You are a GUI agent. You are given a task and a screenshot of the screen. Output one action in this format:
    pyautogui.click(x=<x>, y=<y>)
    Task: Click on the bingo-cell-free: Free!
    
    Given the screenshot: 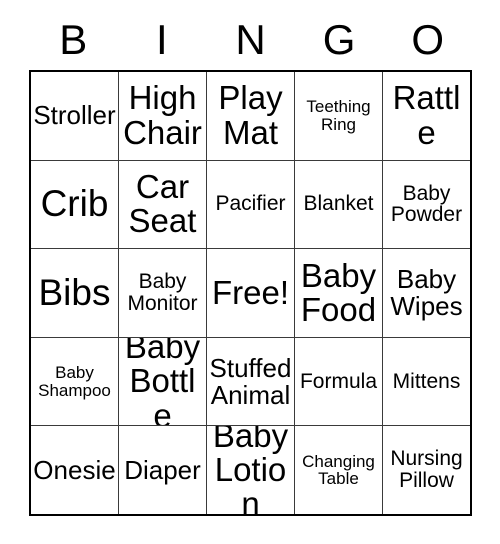 What is the action you would take?
    pyautogui.click(x=251, y=293)
    